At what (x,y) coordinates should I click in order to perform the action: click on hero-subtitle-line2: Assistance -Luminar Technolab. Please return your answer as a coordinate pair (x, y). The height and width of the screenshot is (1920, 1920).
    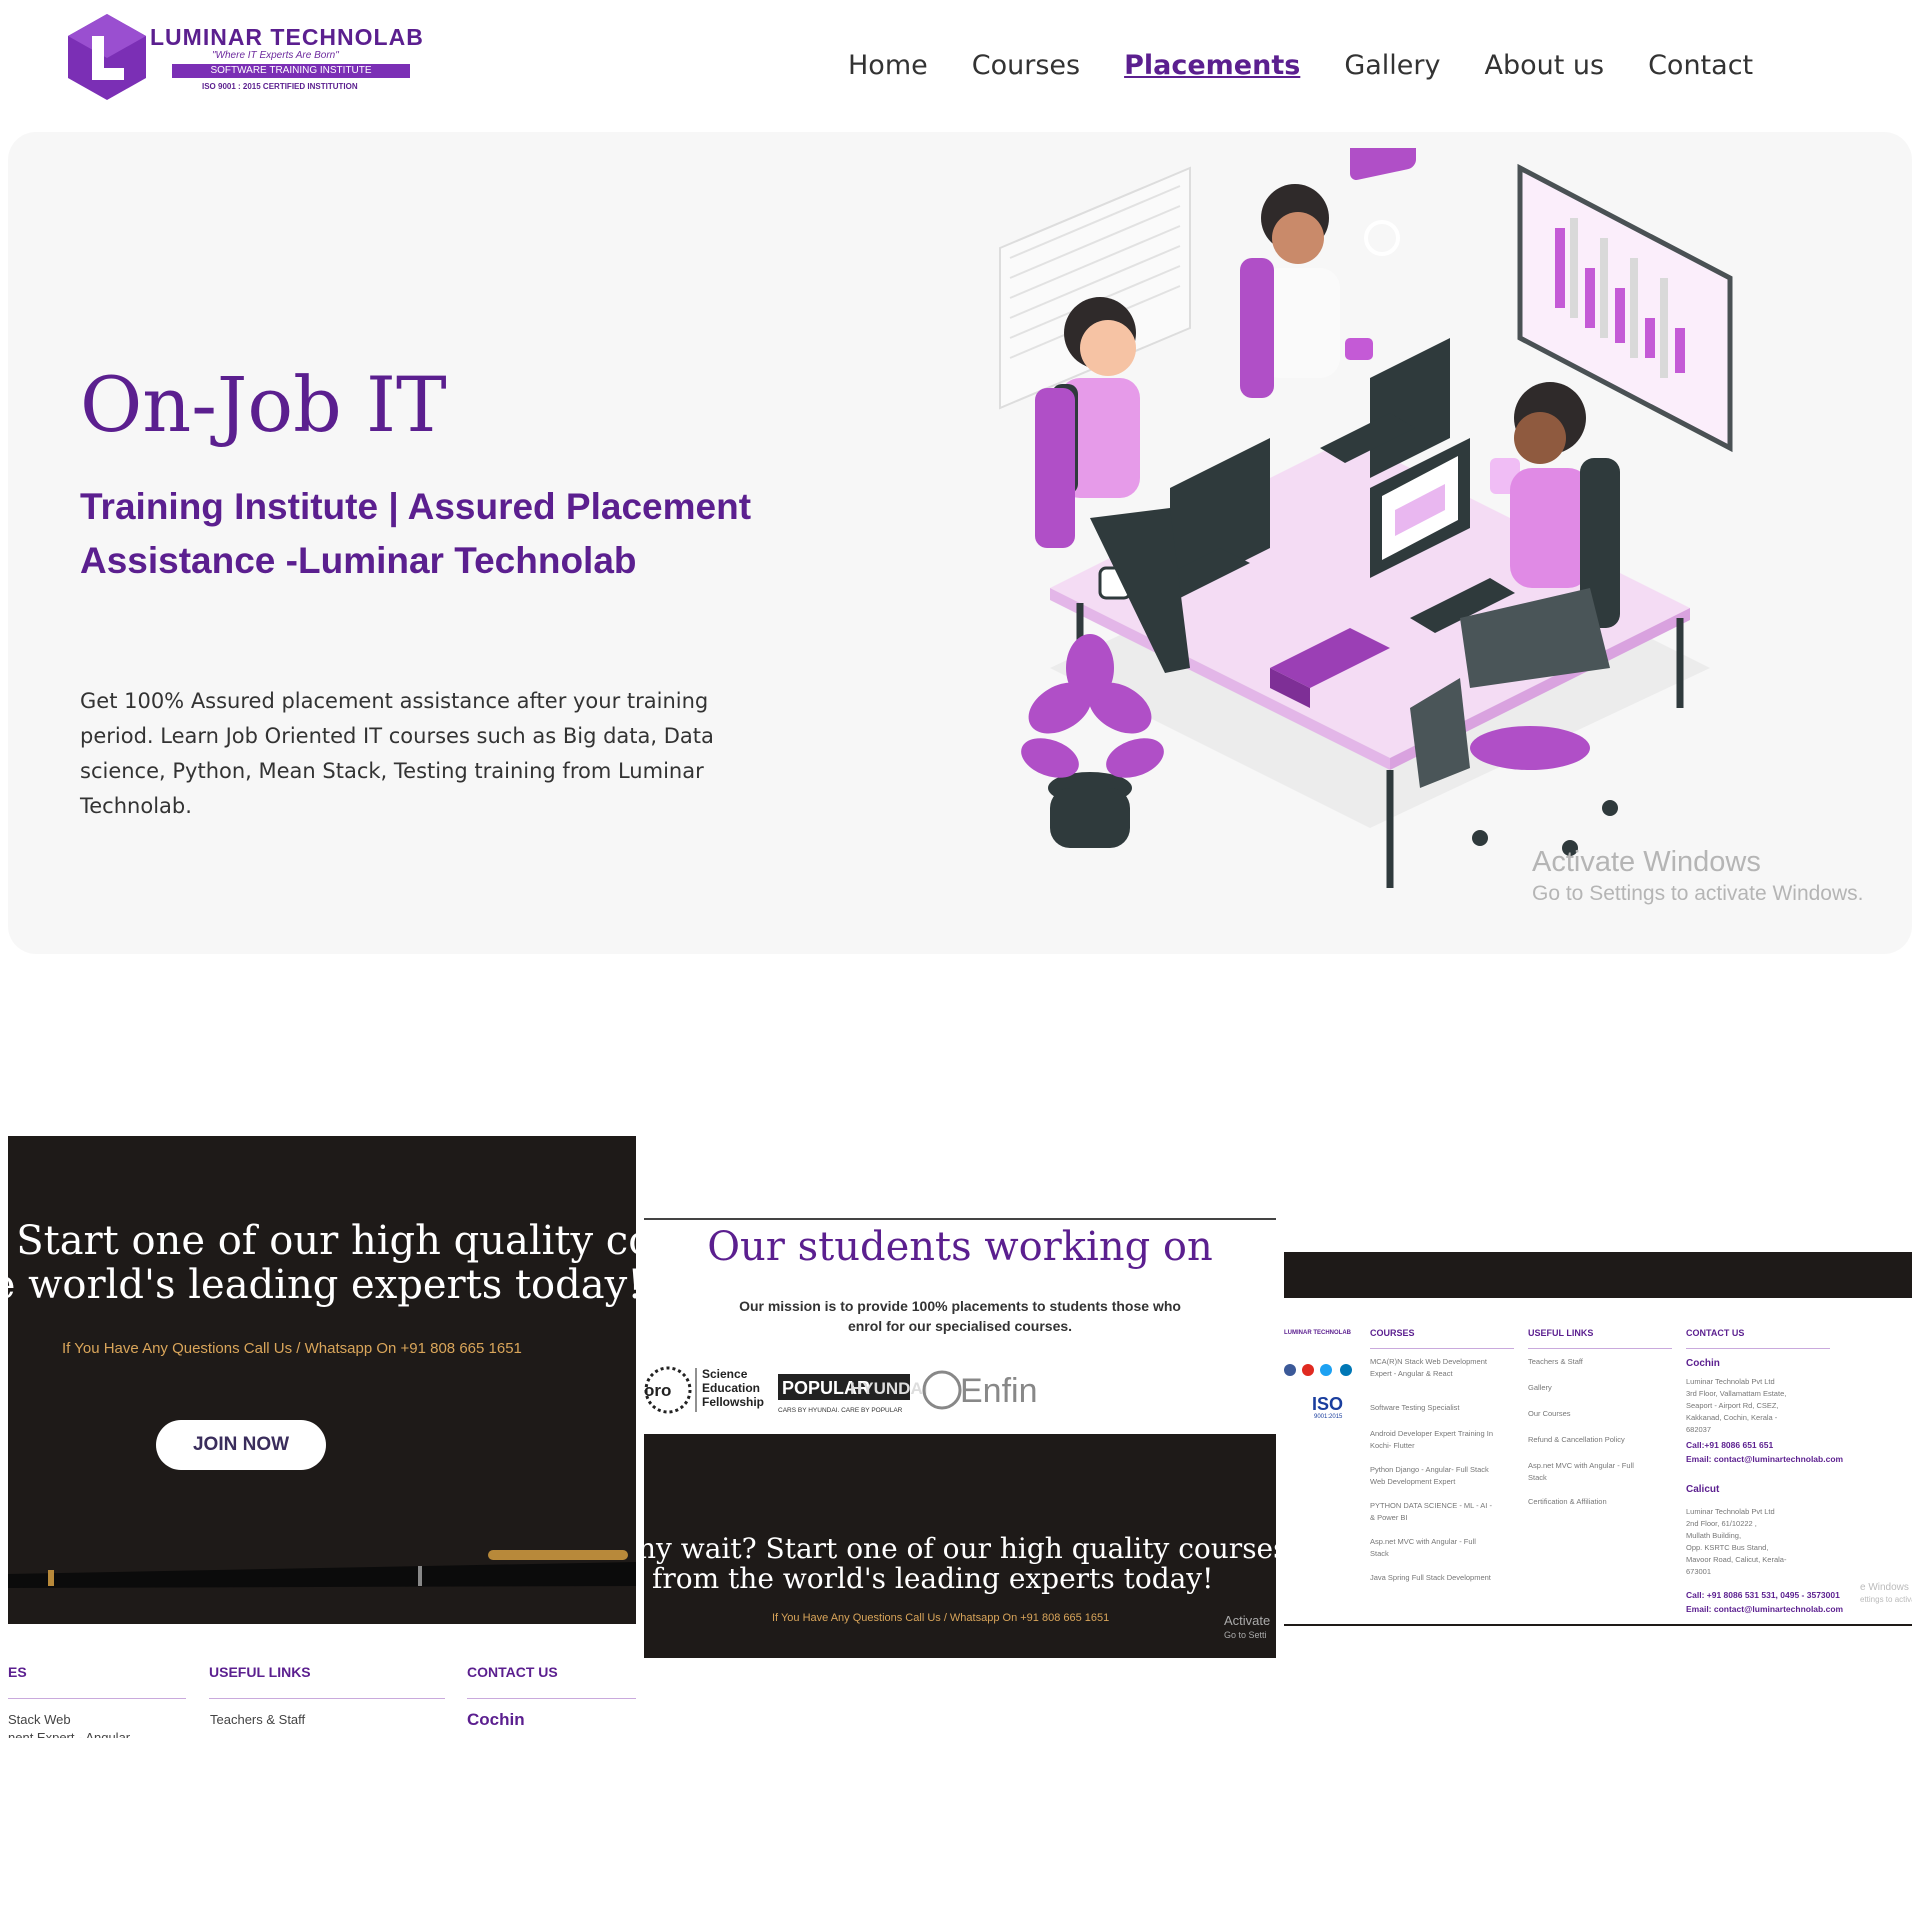
    Looking at the image, I should click on (358, 560).